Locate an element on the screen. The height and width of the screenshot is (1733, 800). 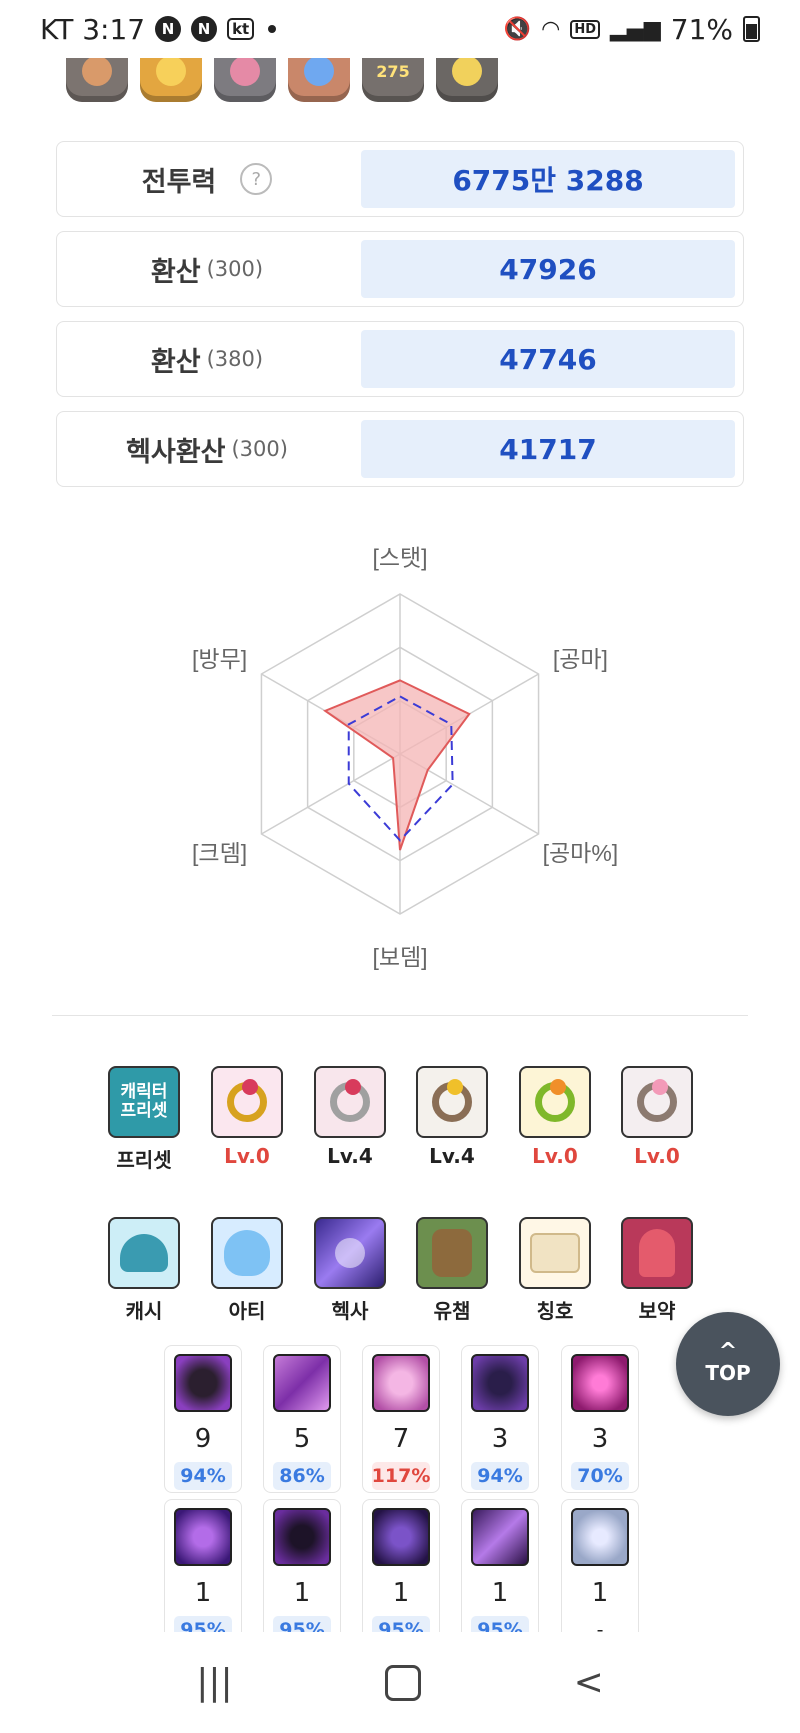
ring-3-button: Lv.4 is located at coordinates (452, 1117).